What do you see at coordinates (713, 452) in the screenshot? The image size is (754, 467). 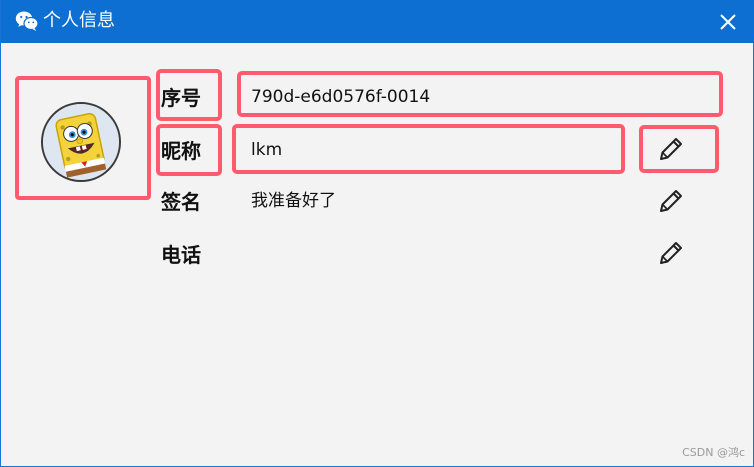 I see `watermark: CSDN @鸿c` at bounding box center [713, 452].